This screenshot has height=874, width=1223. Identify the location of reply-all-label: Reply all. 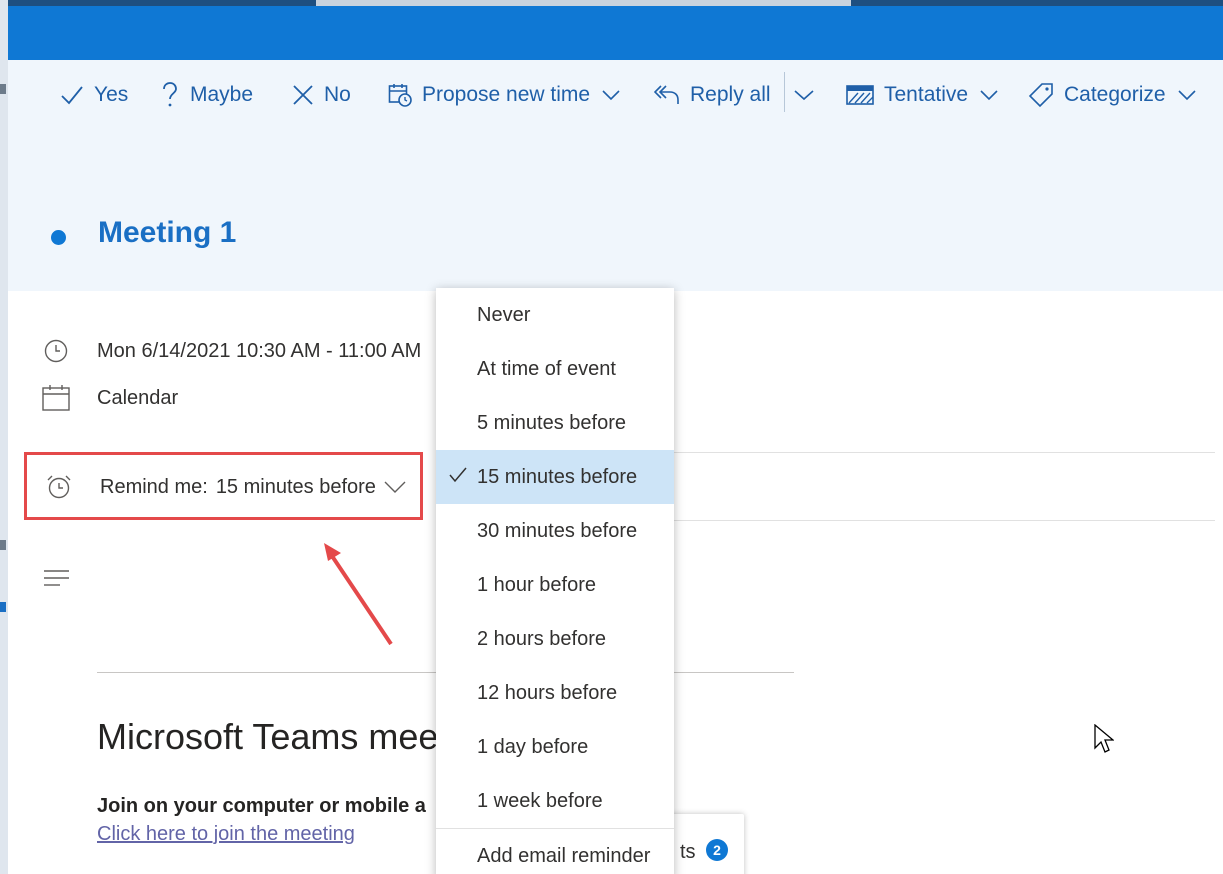
(730, 94).